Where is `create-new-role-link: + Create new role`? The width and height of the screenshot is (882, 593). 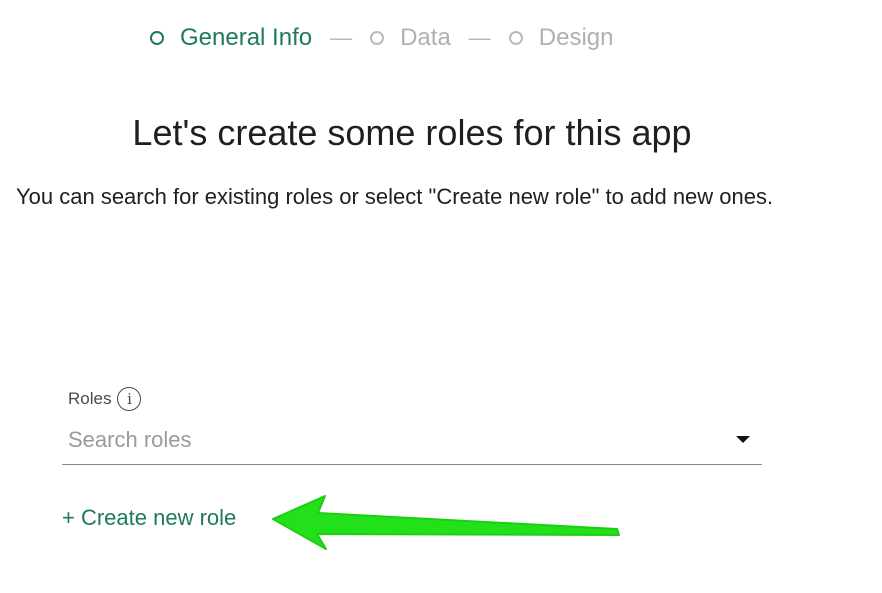
create-new-role-link: + Create new role is located at coordinates (149, 518).